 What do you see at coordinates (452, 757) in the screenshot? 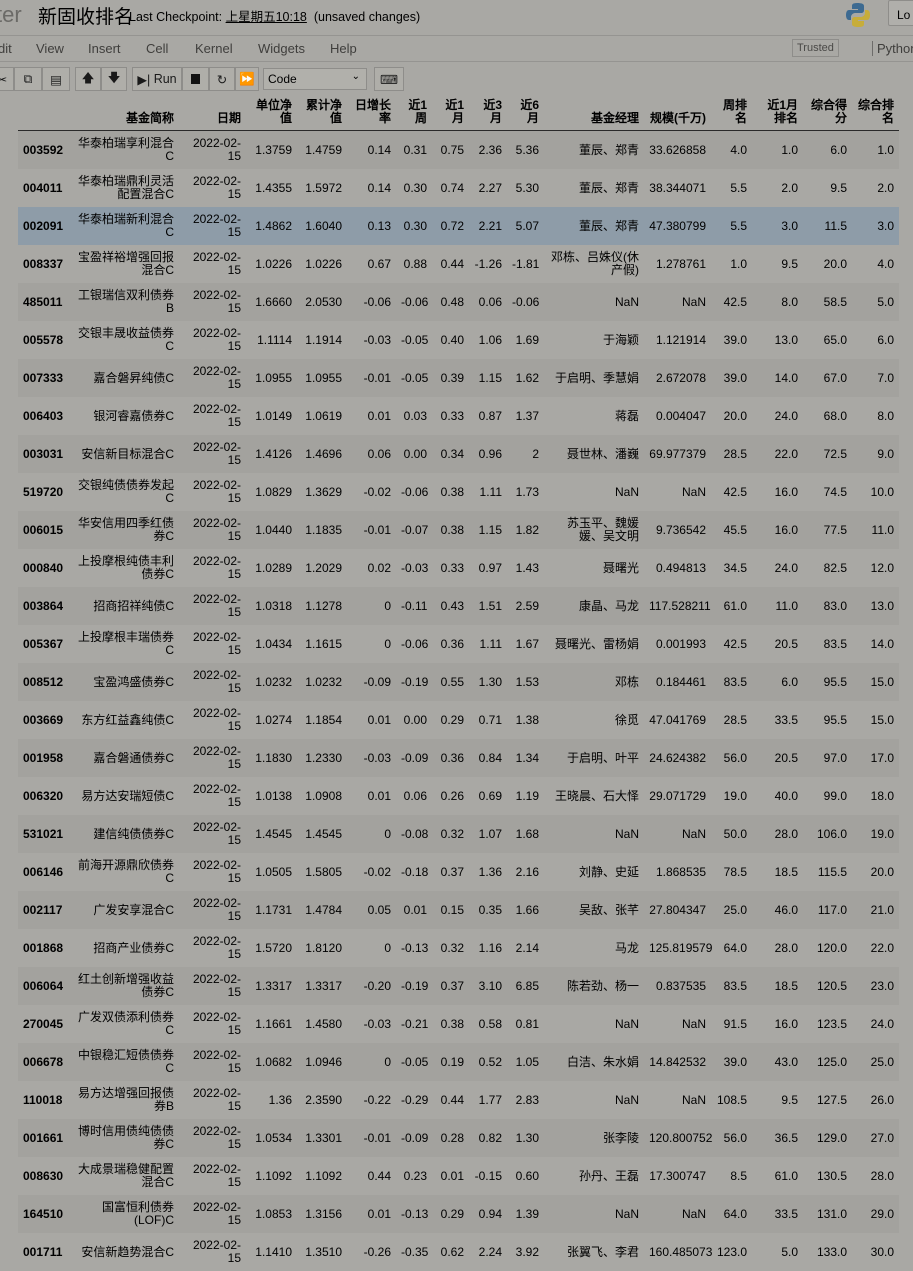
I see `cell-month-return: 0.36` at bounding box center [452, 757].